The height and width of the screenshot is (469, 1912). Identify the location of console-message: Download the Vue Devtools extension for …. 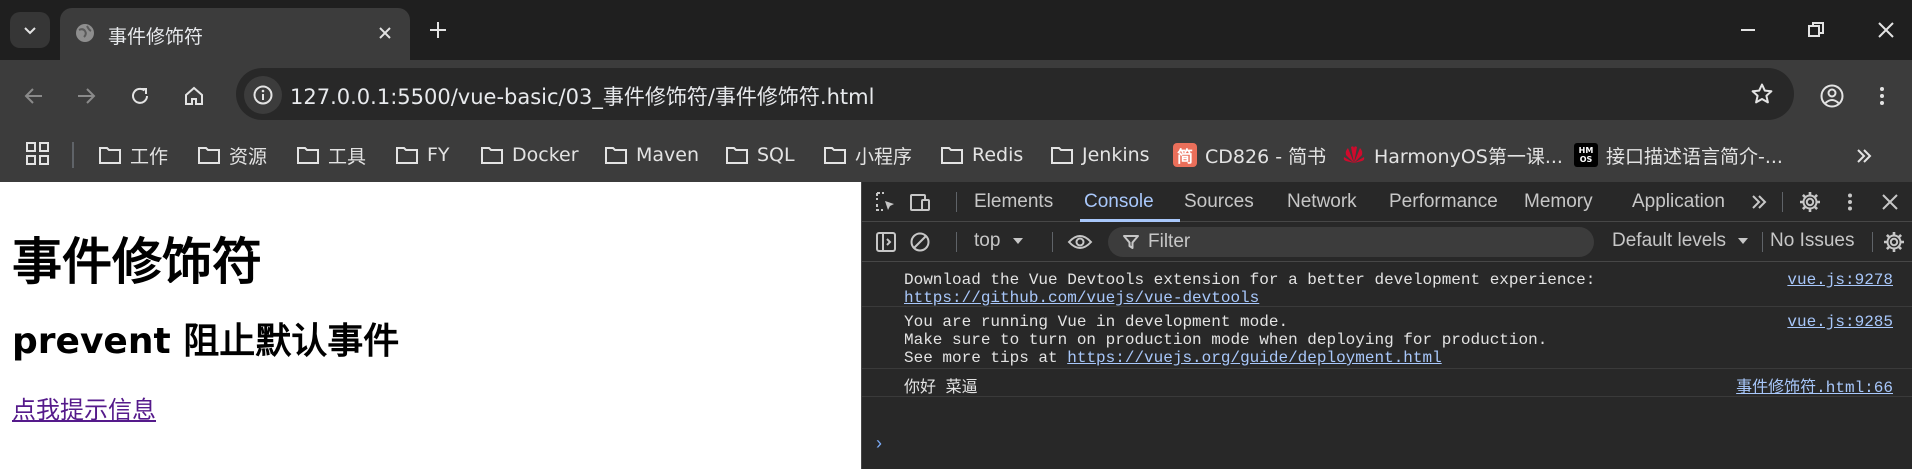
(1387, 285).